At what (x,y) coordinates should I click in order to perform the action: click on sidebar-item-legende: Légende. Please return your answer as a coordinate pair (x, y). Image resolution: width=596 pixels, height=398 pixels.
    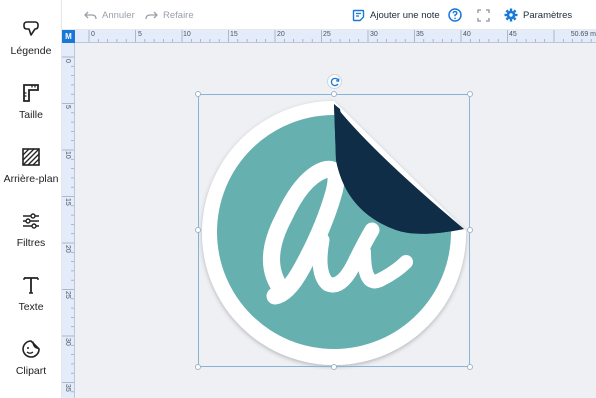
    Looking at the image, I should click on (31, 34).